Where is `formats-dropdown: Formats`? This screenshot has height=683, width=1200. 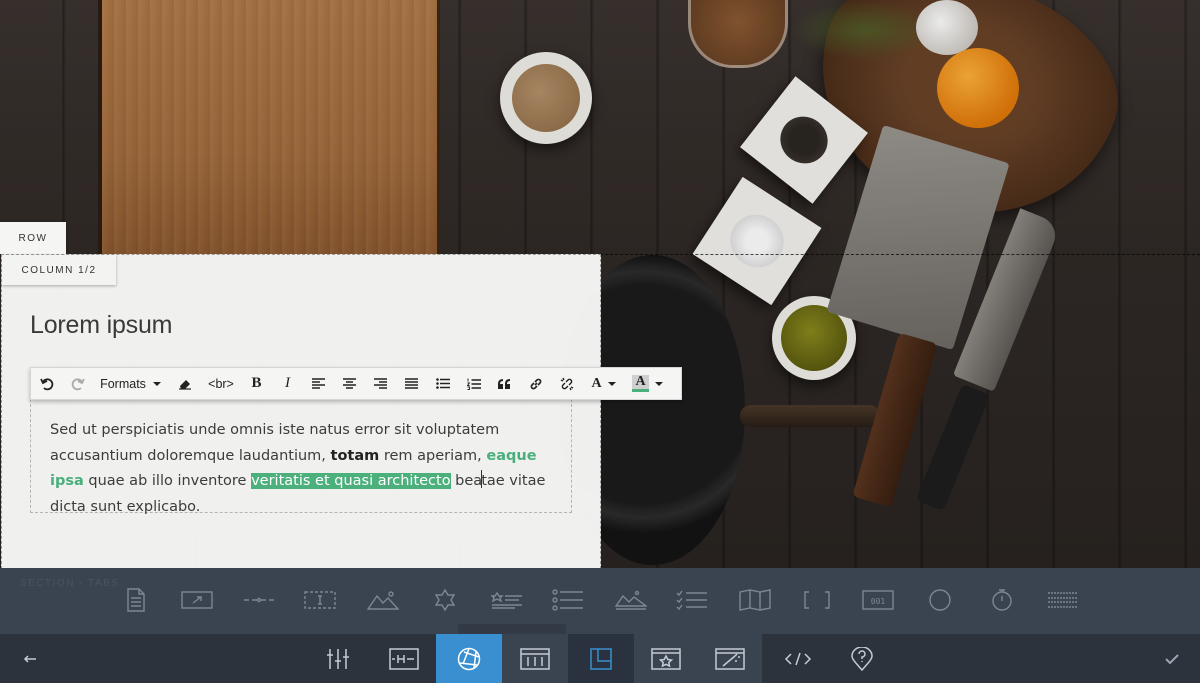 formats-dropdown: Formats is located at coordinates (131, 383).